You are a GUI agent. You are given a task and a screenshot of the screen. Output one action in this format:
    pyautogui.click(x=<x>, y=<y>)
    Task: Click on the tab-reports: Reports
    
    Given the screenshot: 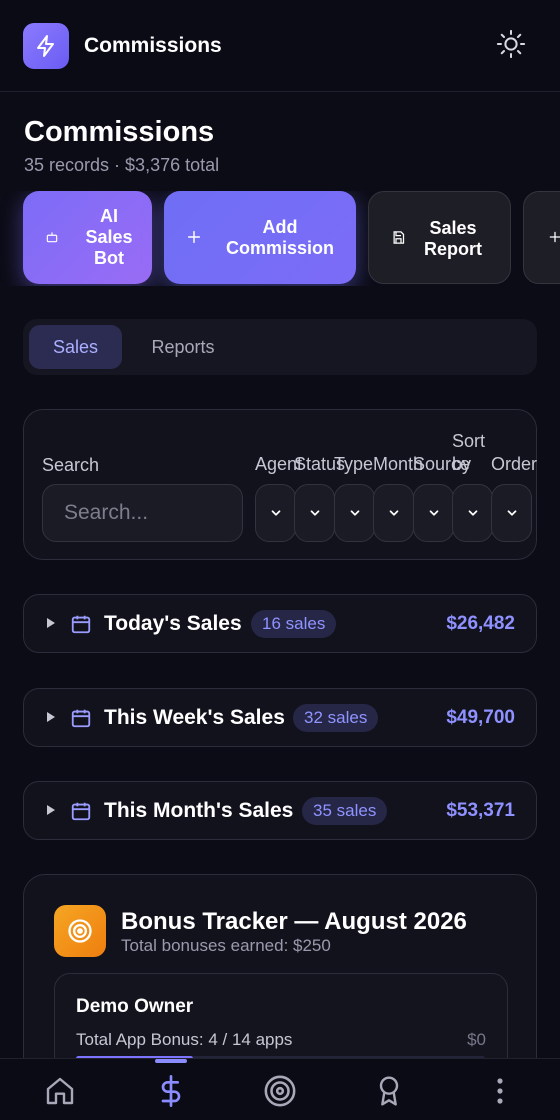 What is the action you would take?
    pyautogui.click(x=183, y=347)
    